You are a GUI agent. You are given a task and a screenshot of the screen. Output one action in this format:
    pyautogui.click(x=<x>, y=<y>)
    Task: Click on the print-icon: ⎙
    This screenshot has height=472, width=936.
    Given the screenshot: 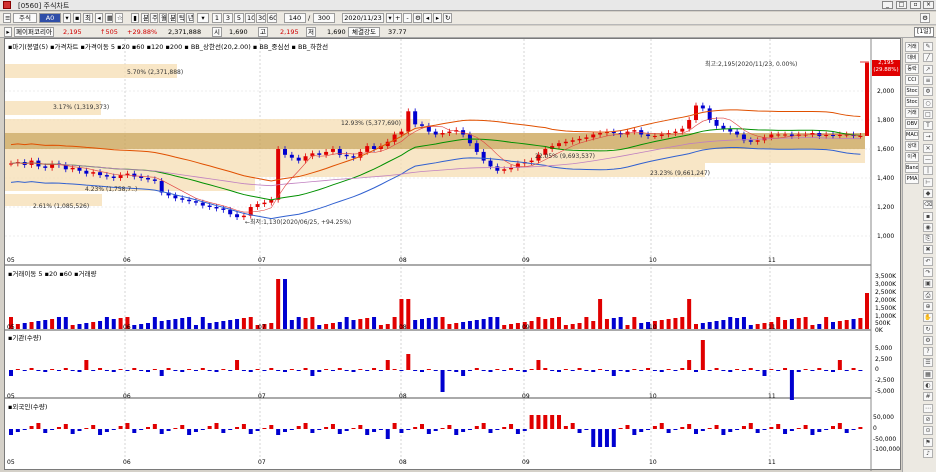 What is the action you would take?
    pyautogui.click(x=928, y=295)
    